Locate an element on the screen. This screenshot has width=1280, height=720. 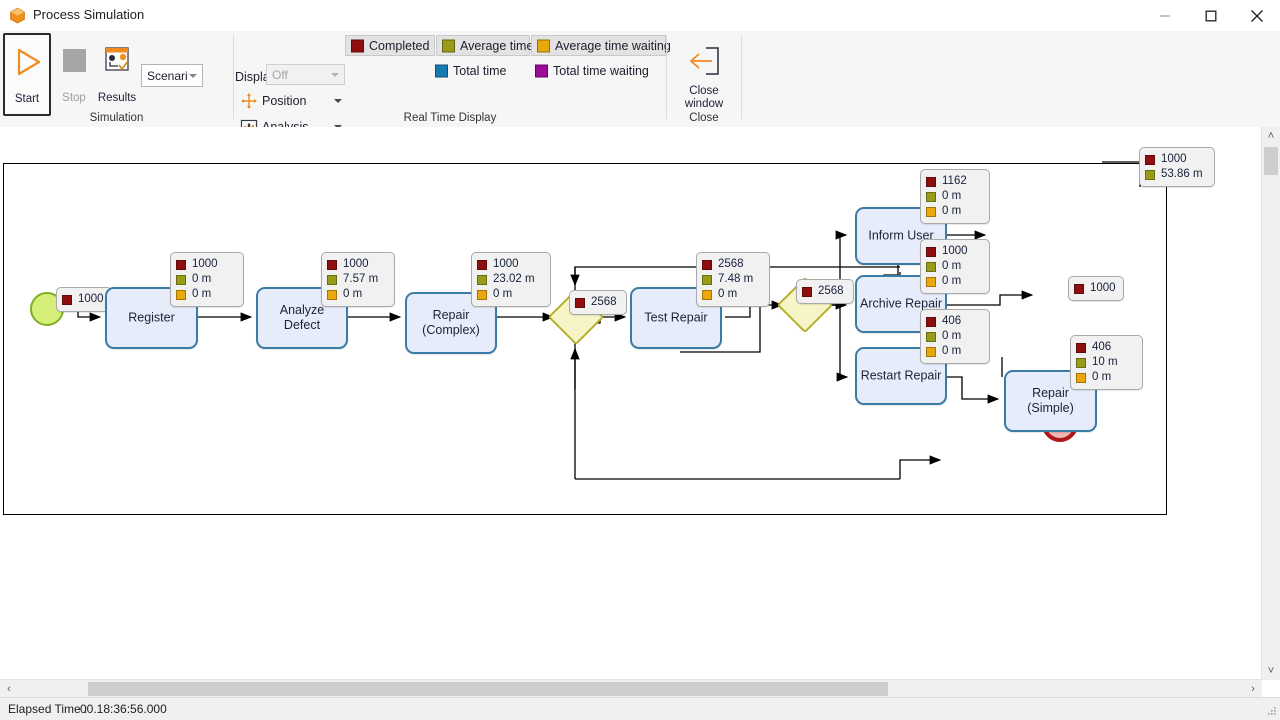
legend-average-time-waiting: Average time waiting is located at coordinates (601, 45).